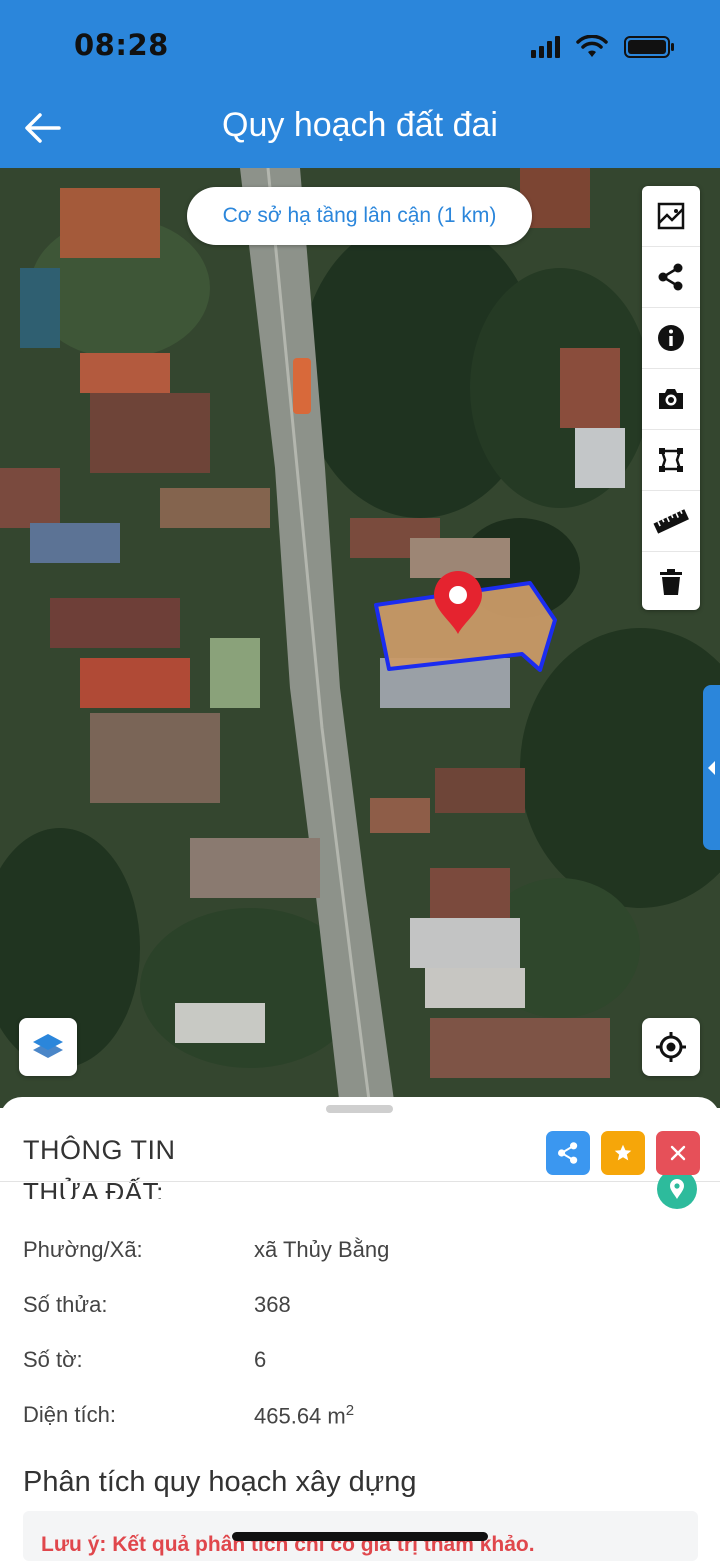 The height and width of the screenshot is (1561, 720). I want to click on toolbar-delete-button, so click(671, 582).